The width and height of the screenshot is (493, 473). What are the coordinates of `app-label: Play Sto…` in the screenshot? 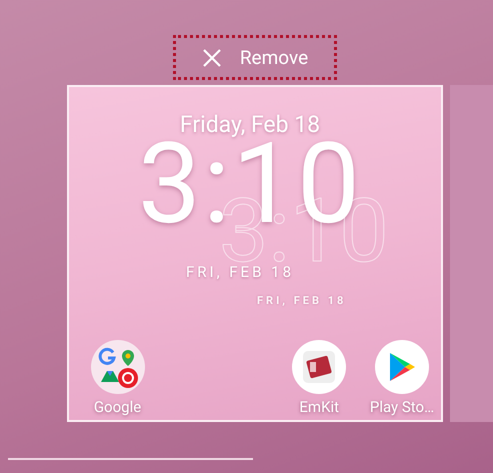 It's located at (402, 407).